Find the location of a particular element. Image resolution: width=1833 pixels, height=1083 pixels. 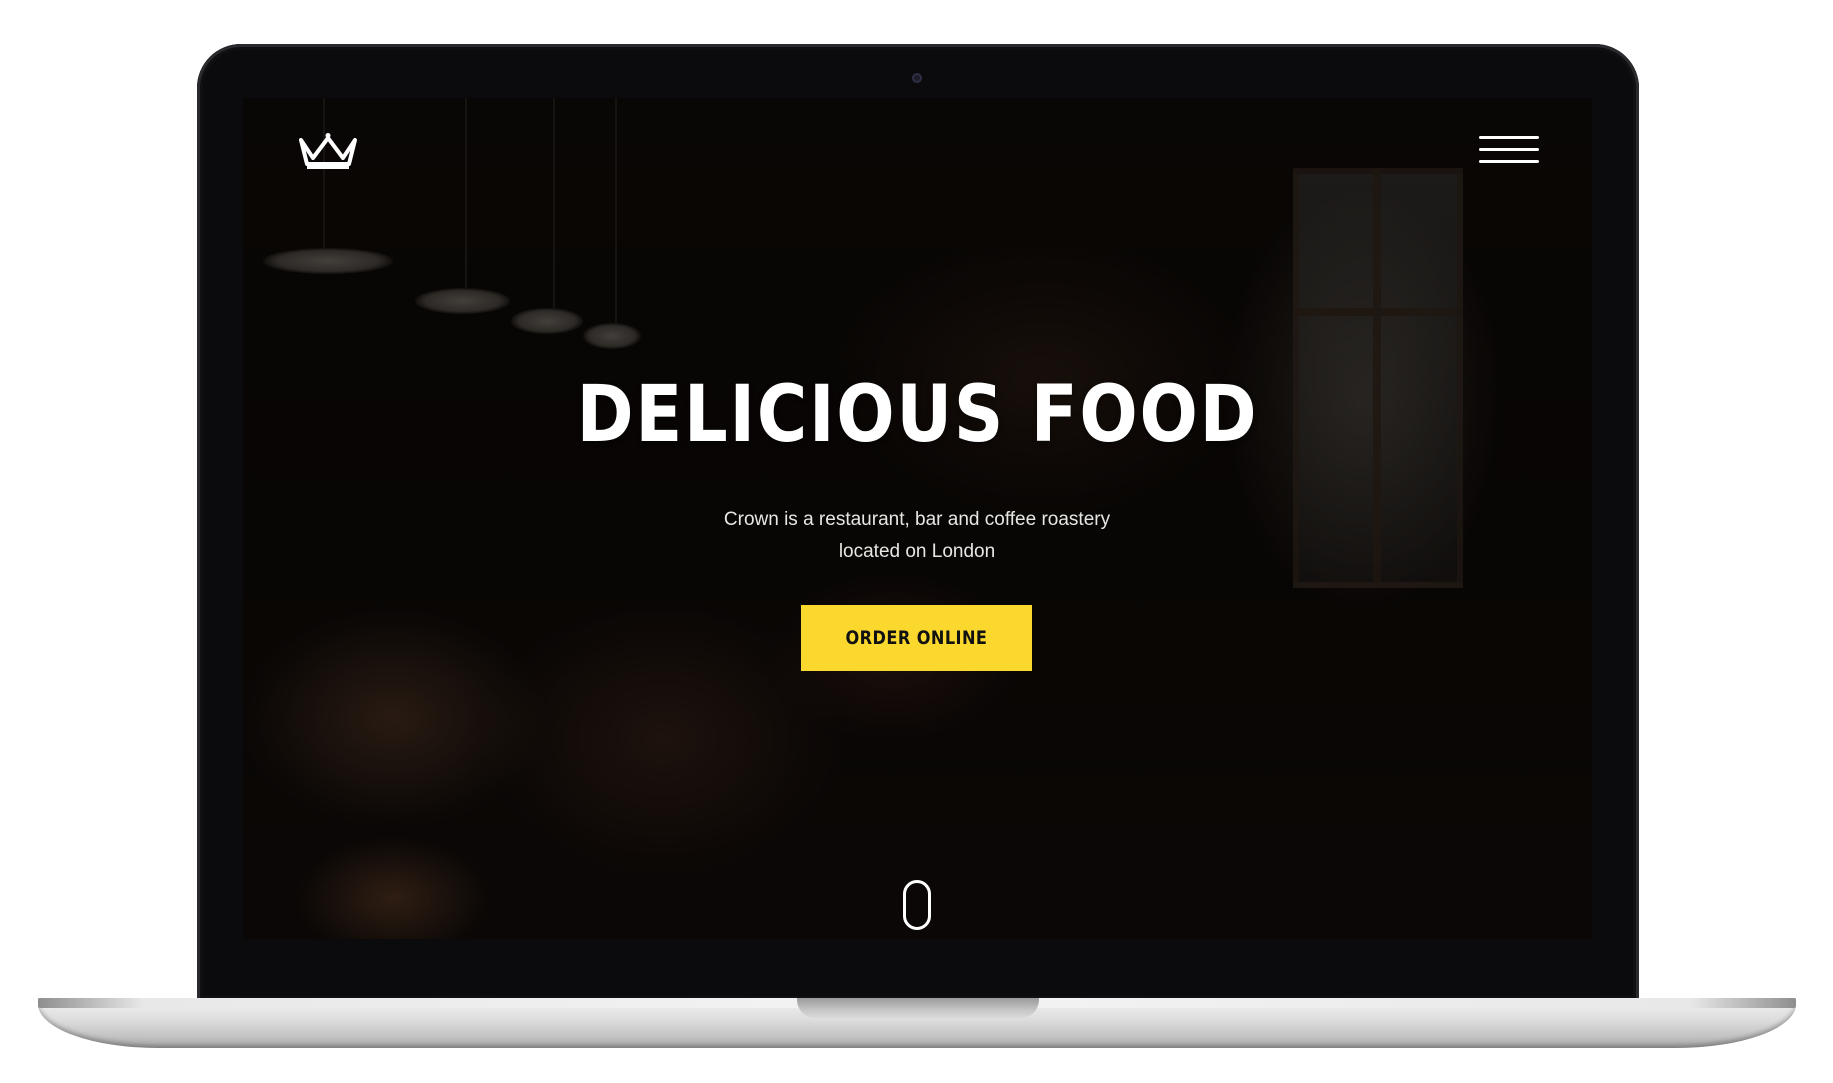

crown-icon is located at coordinates (328, 152).